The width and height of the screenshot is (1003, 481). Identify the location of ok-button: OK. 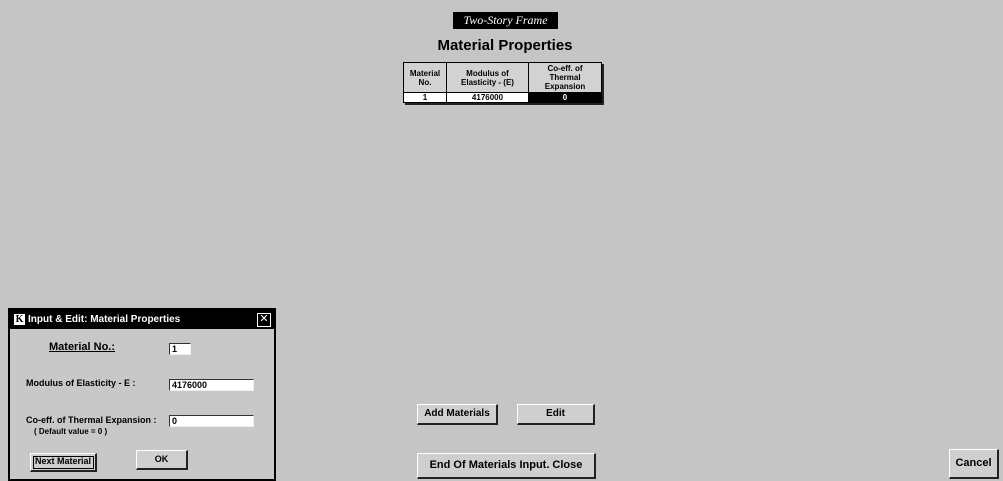
(162, 460).